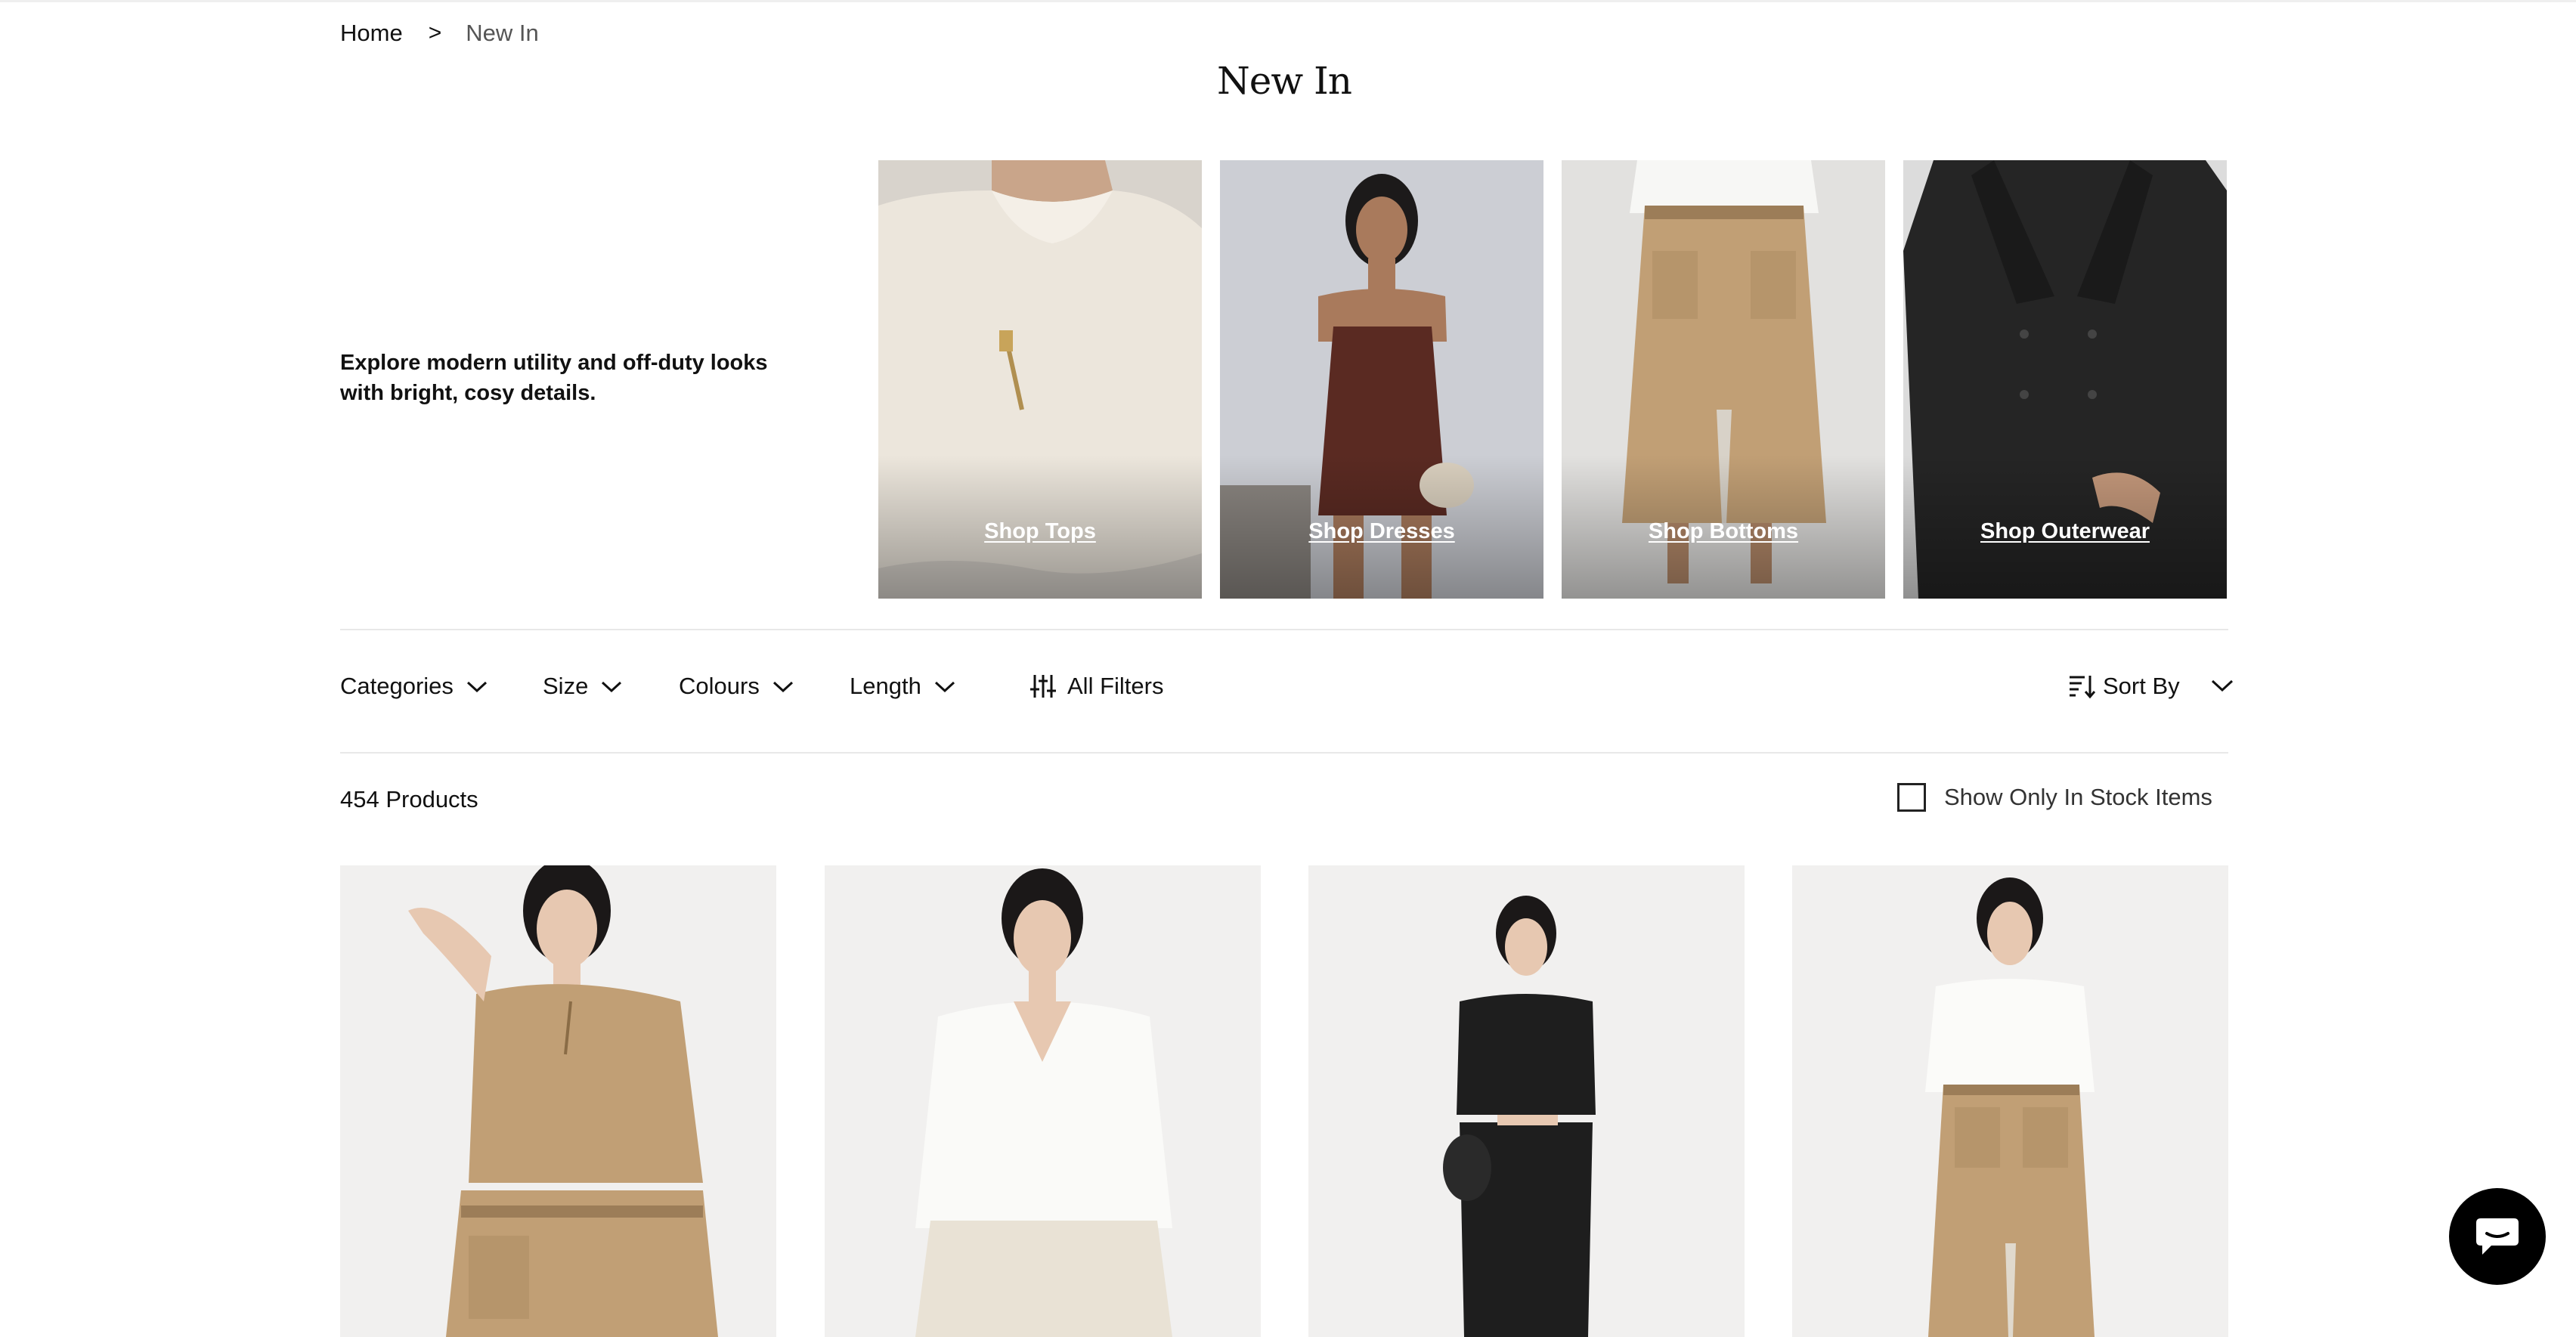 The height and width of the screenshot is (1337, 2576). Describe the element at coordinates (371, 33) in the screenshot. I see `breadcrumb-home-link: Home` at that location.